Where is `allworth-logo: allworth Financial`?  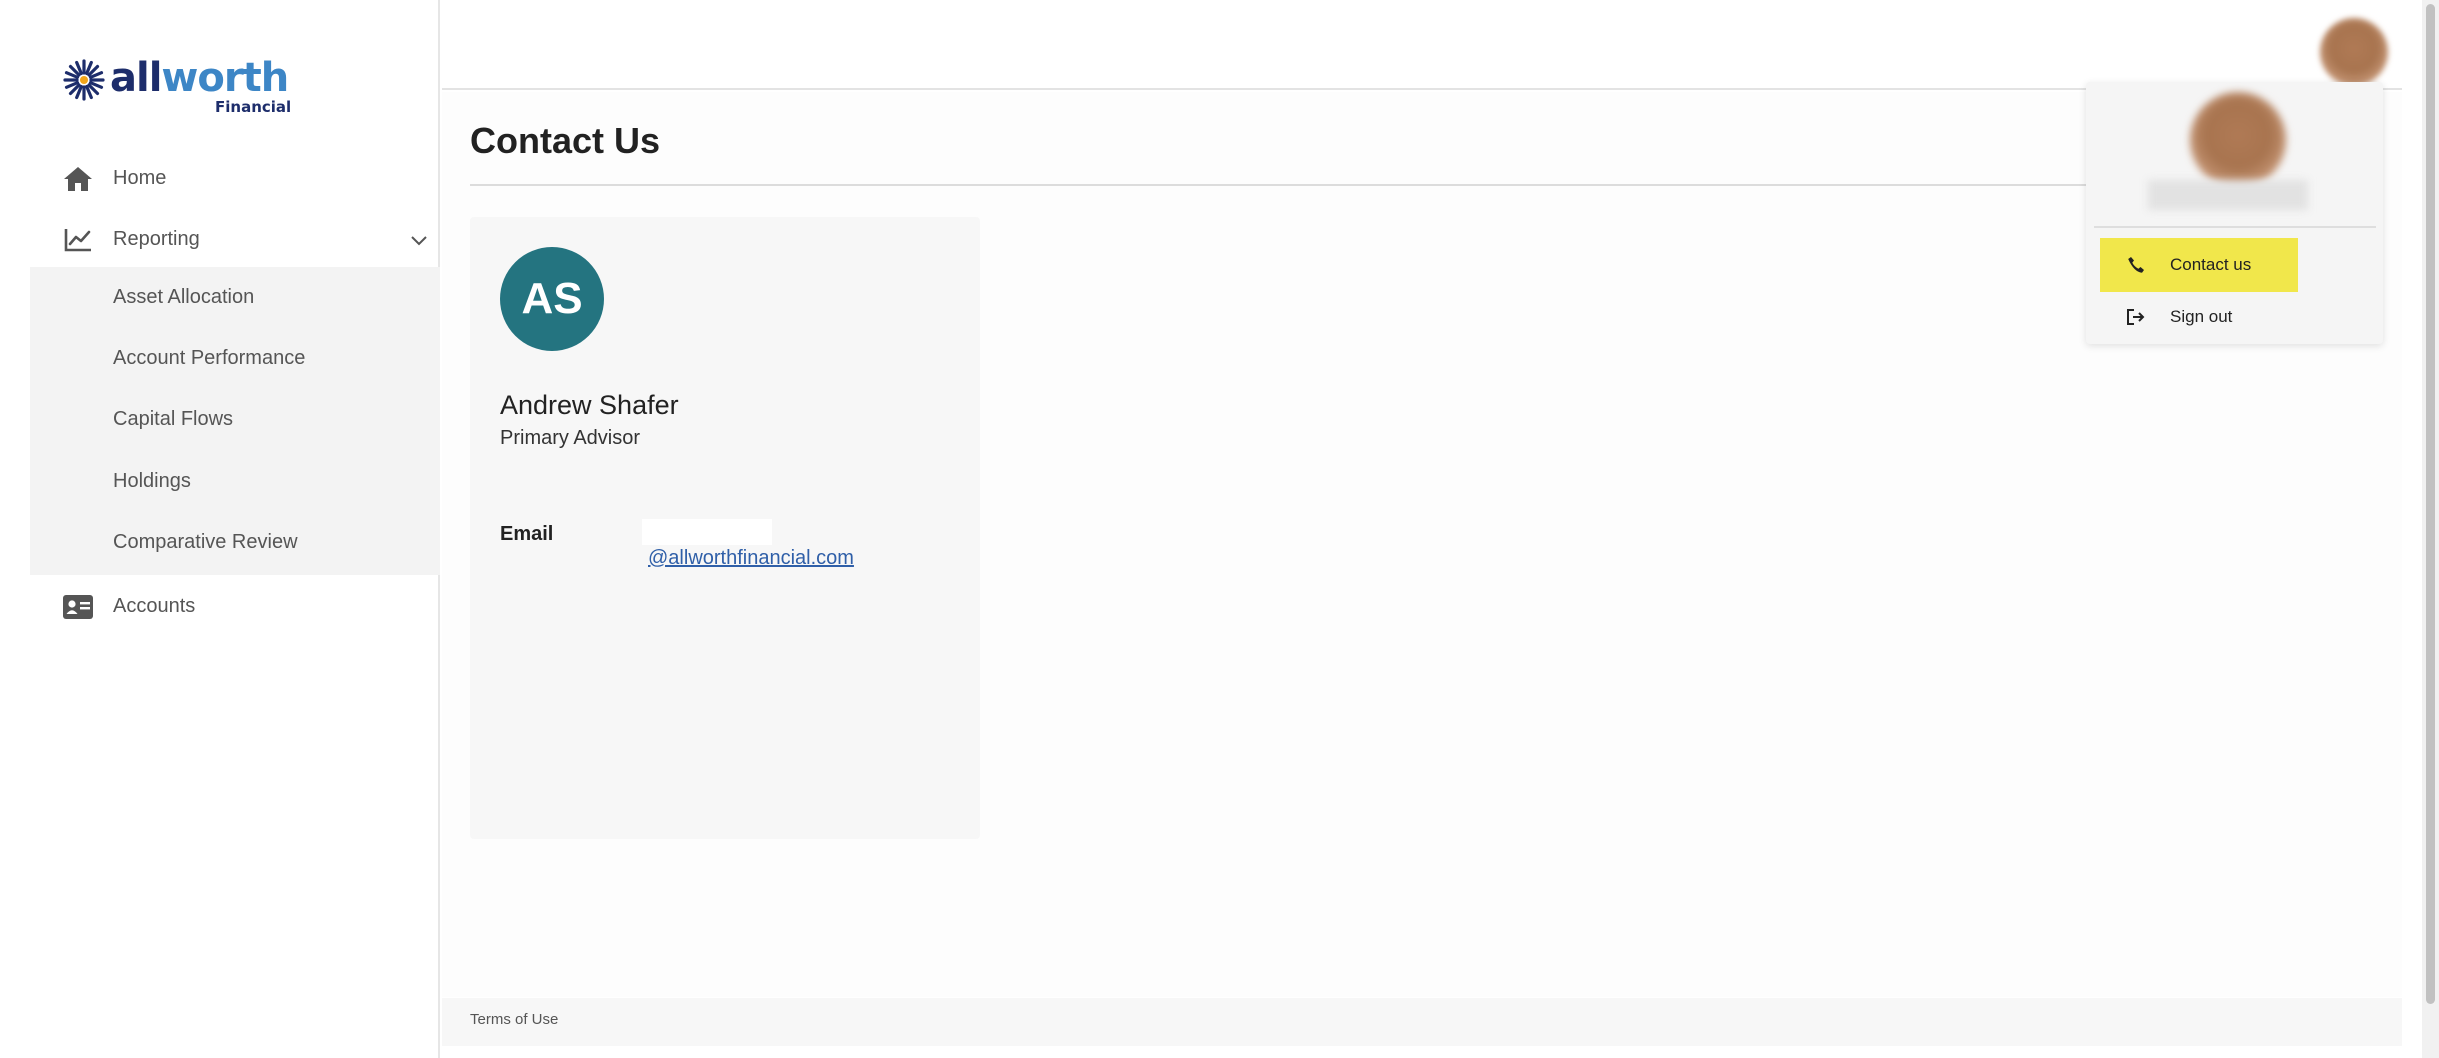 allworth-logo: allworth Financial is located at coordinates (182, 87).